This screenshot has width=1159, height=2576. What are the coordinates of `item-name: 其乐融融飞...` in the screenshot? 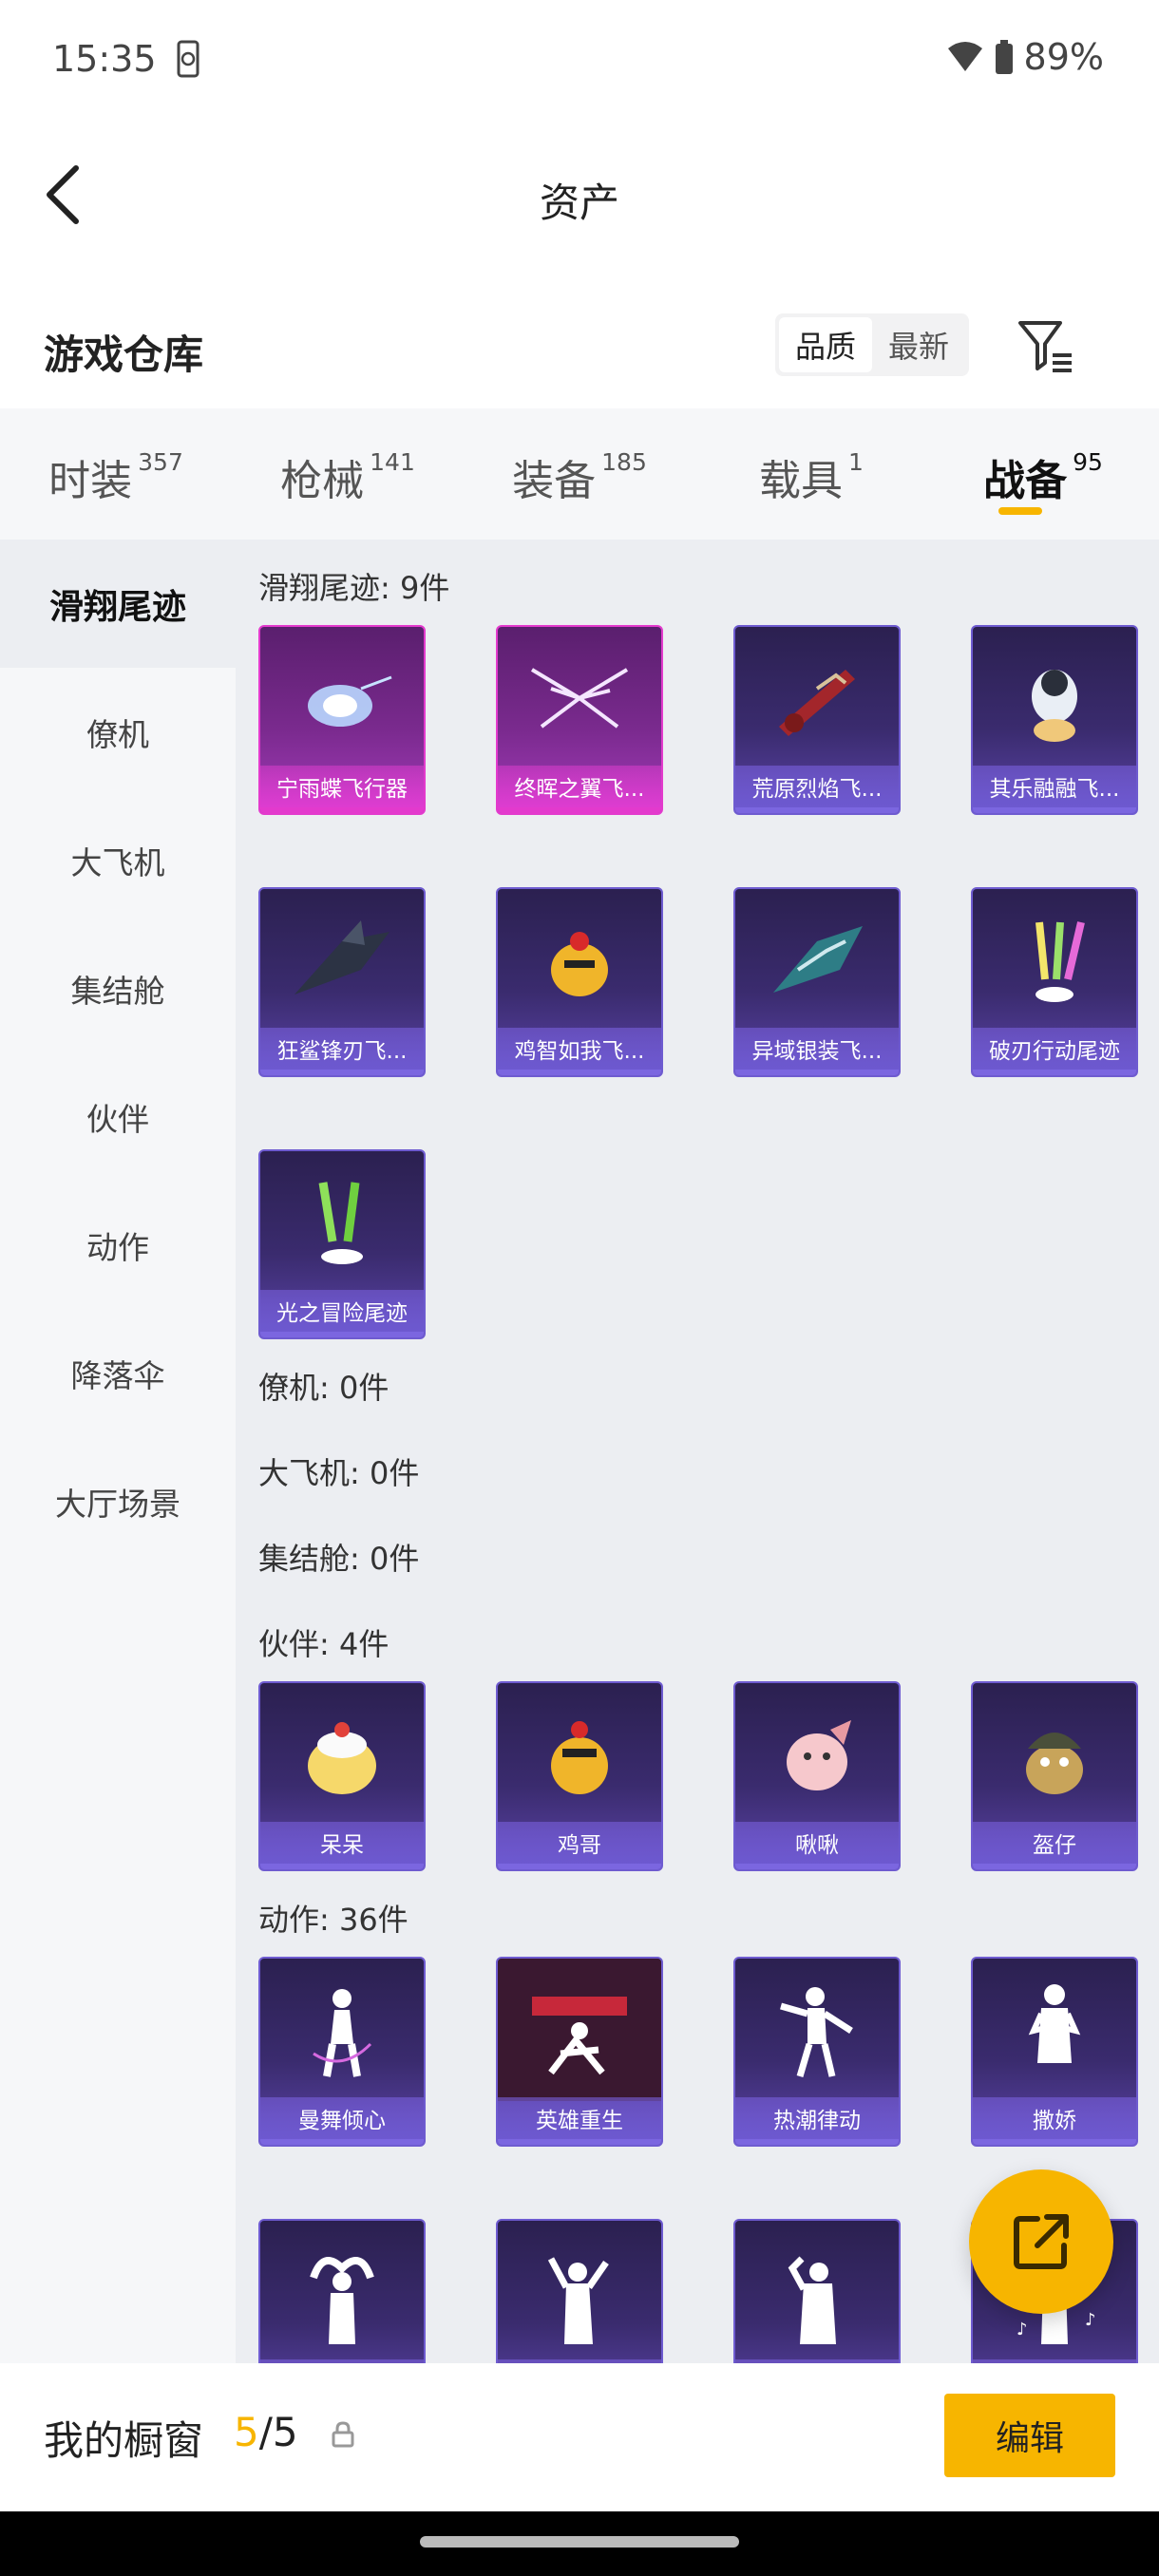 It's located at (1054, 786).